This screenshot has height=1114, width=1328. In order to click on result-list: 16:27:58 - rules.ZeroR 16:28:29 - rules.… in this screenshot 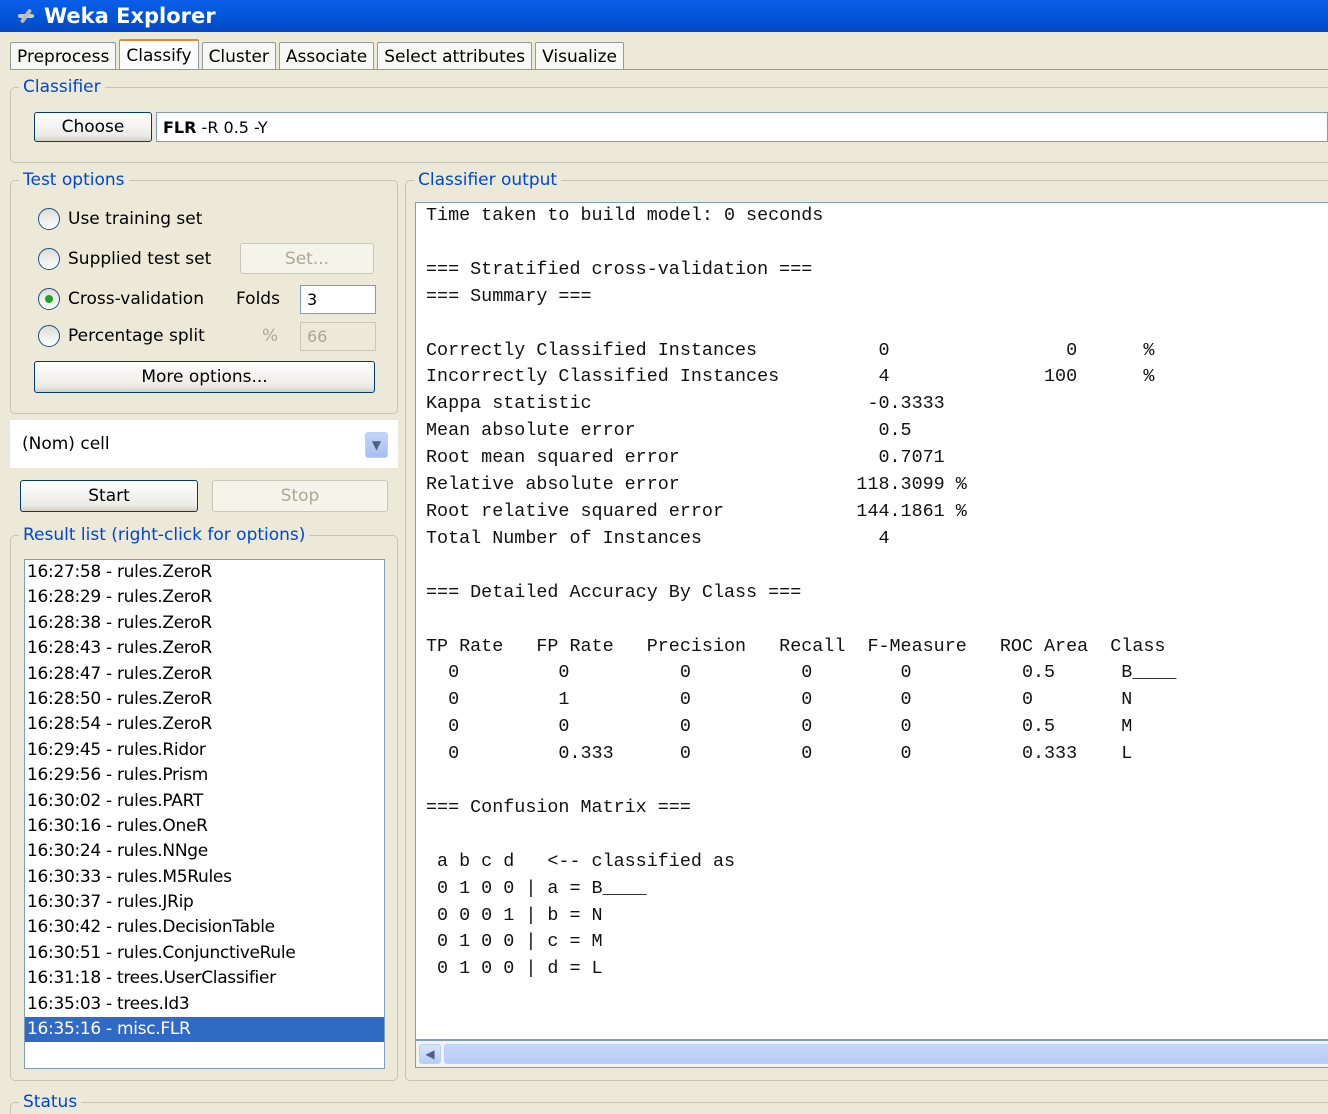, I will do `click(204, 814)`.